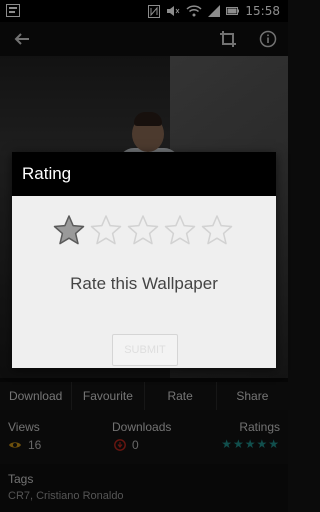 The height and width of the screenshot is (512, 320). I want to click on rating-stars, so click(142, 230).